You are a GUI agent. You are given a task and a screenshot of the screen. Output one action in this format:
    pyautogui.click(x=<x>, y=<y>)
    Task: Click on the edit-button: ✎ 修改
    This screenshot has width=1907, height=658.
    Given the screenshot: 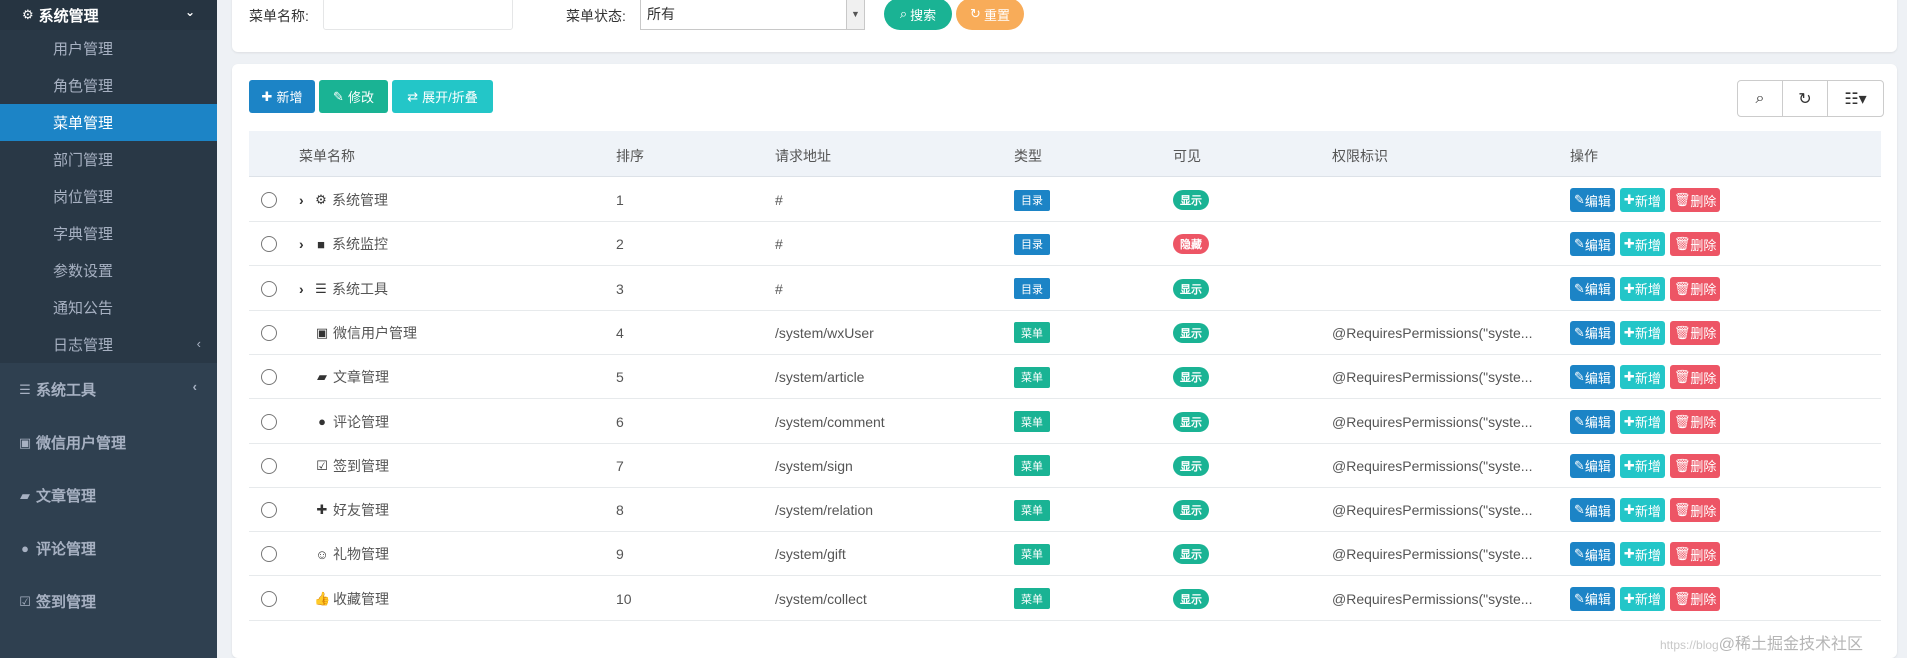 What is the action you would take?
    pyautogui.click(x=353, y=96)
    